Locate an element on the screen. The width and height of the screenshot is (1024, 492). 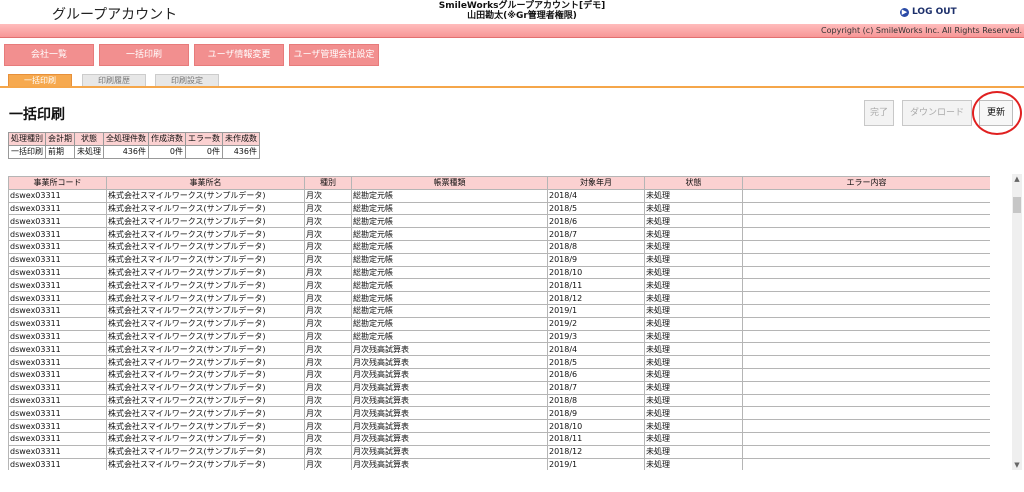
menu-user-company-settings-button: ユーザ管理会社設定 is located at coordinates (334, 55).